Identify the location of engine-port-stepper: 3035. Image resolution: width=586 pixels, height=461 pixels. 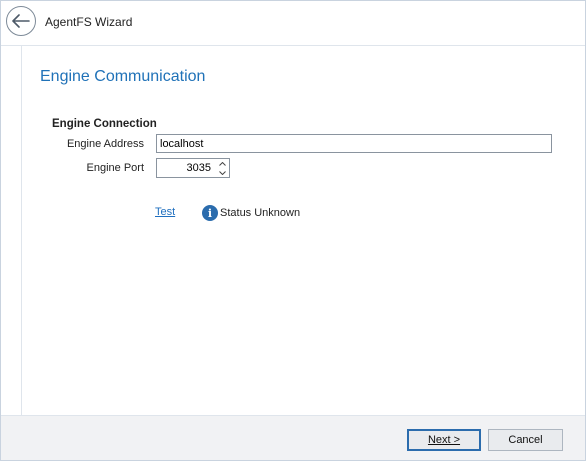
(193, 168).